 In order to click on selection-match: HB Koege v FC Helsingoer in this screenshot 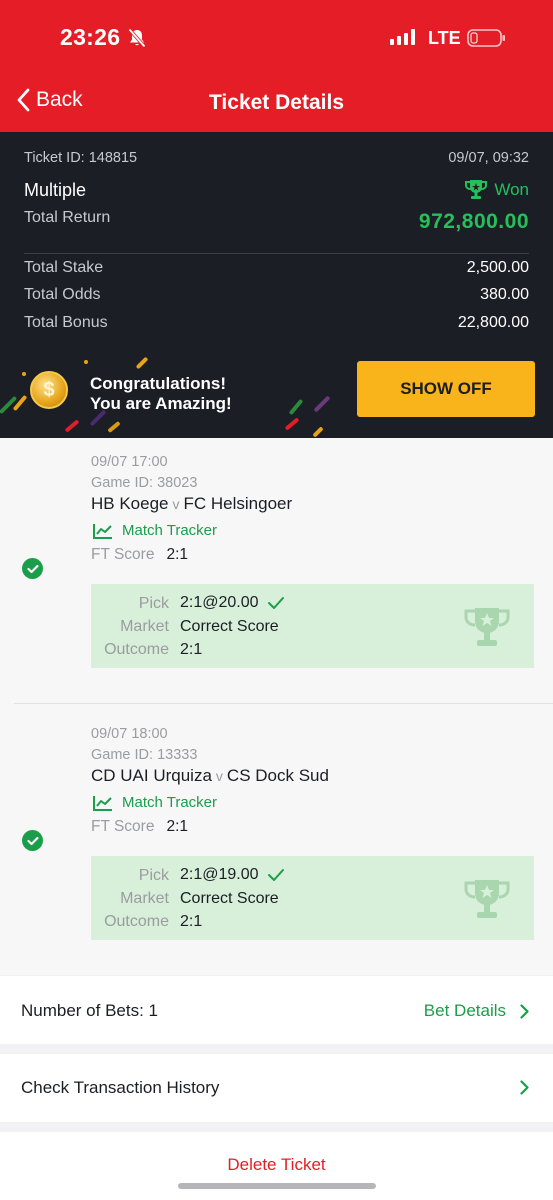, I will do `click(191, 504)`.